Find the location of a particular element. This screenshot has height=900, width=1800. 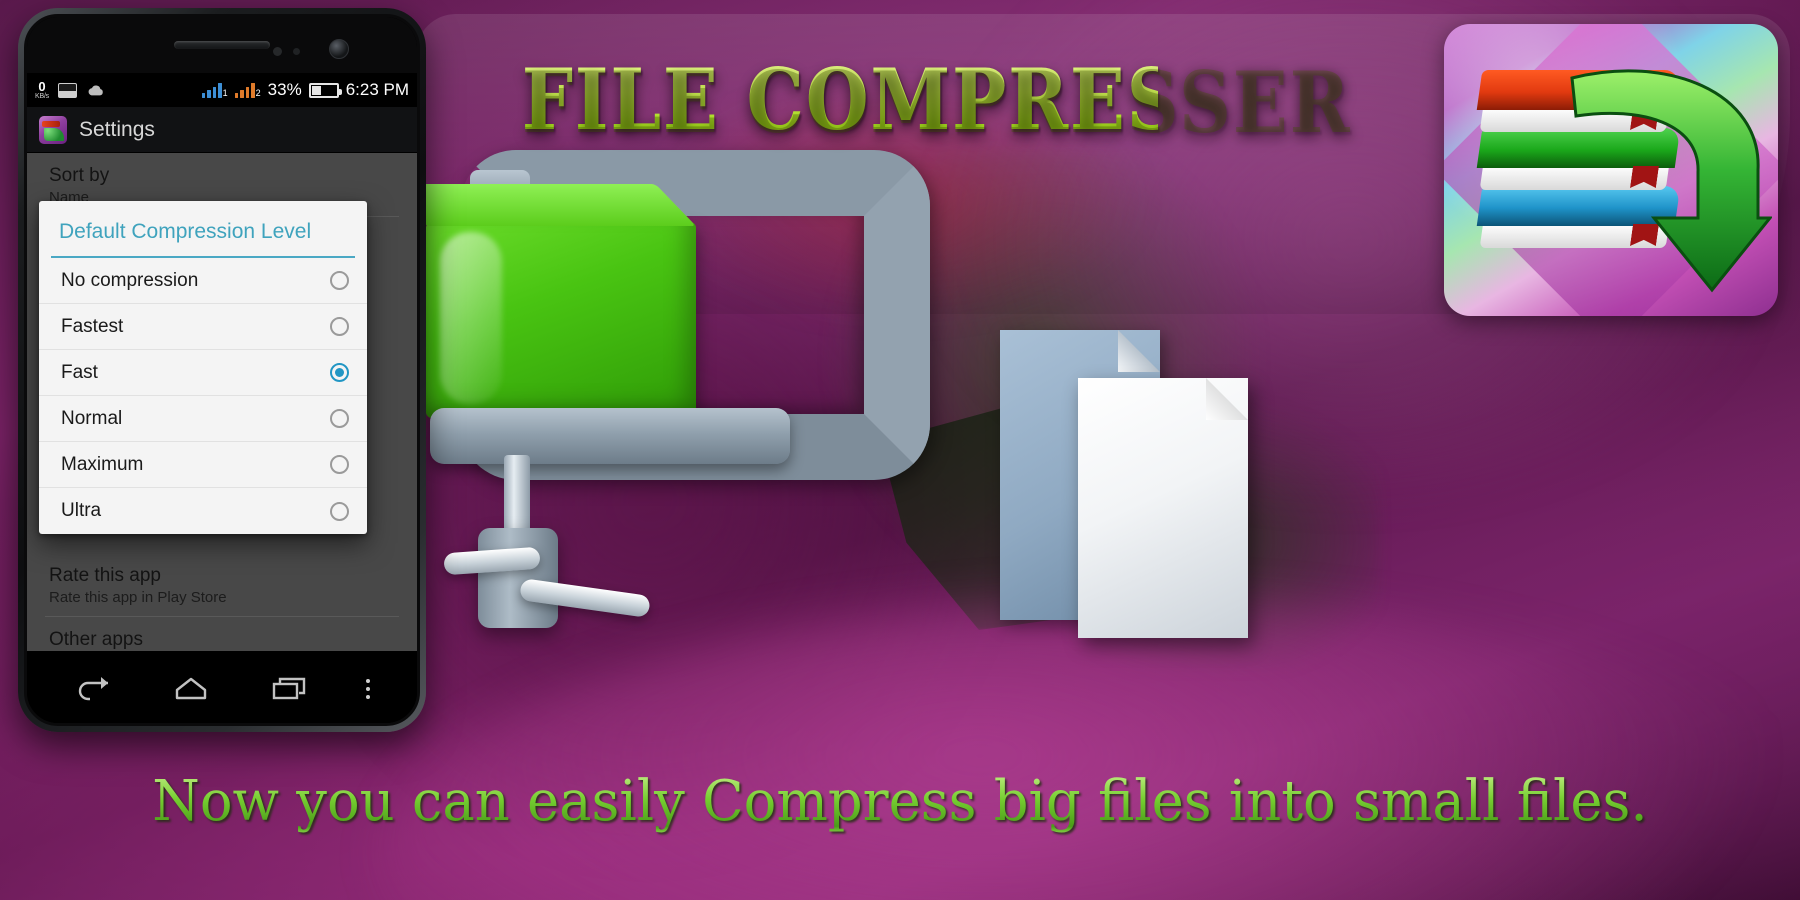

app-icon is located at coordinates (1611, 170).